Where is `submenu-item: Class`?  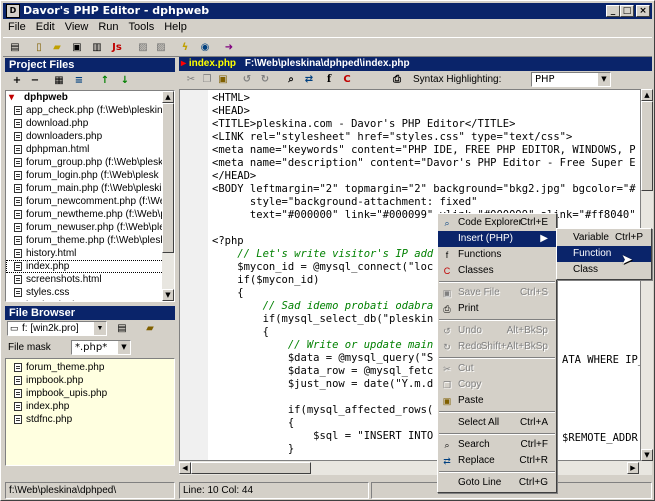 submenu-item: Class is located at coordinates (604, 270).